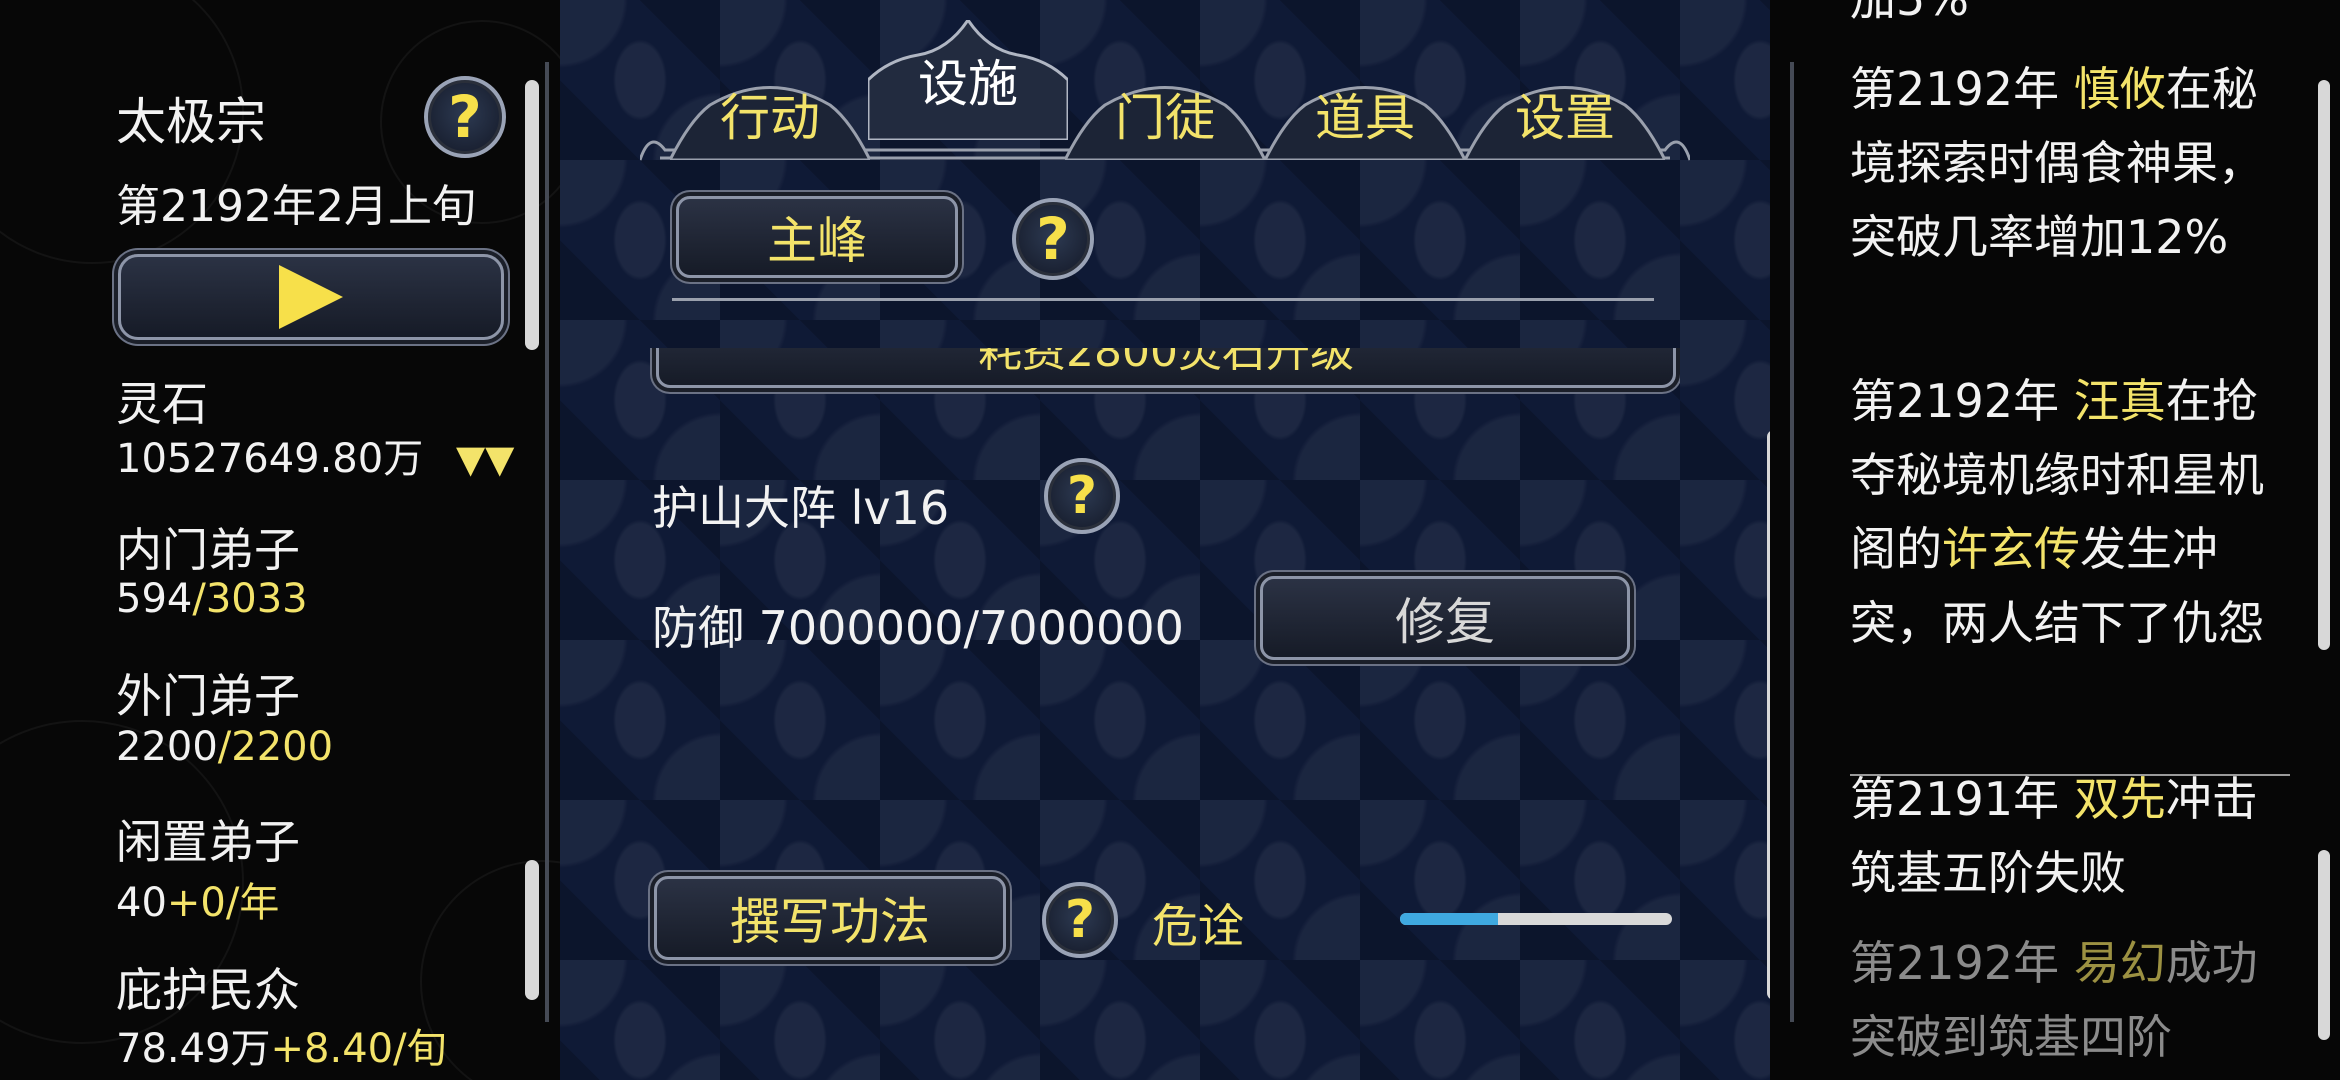 The width and height of the screenshot is (2340, 1080). I want to click on inner-disciples-label: 内门弟子, so click(208, 550).